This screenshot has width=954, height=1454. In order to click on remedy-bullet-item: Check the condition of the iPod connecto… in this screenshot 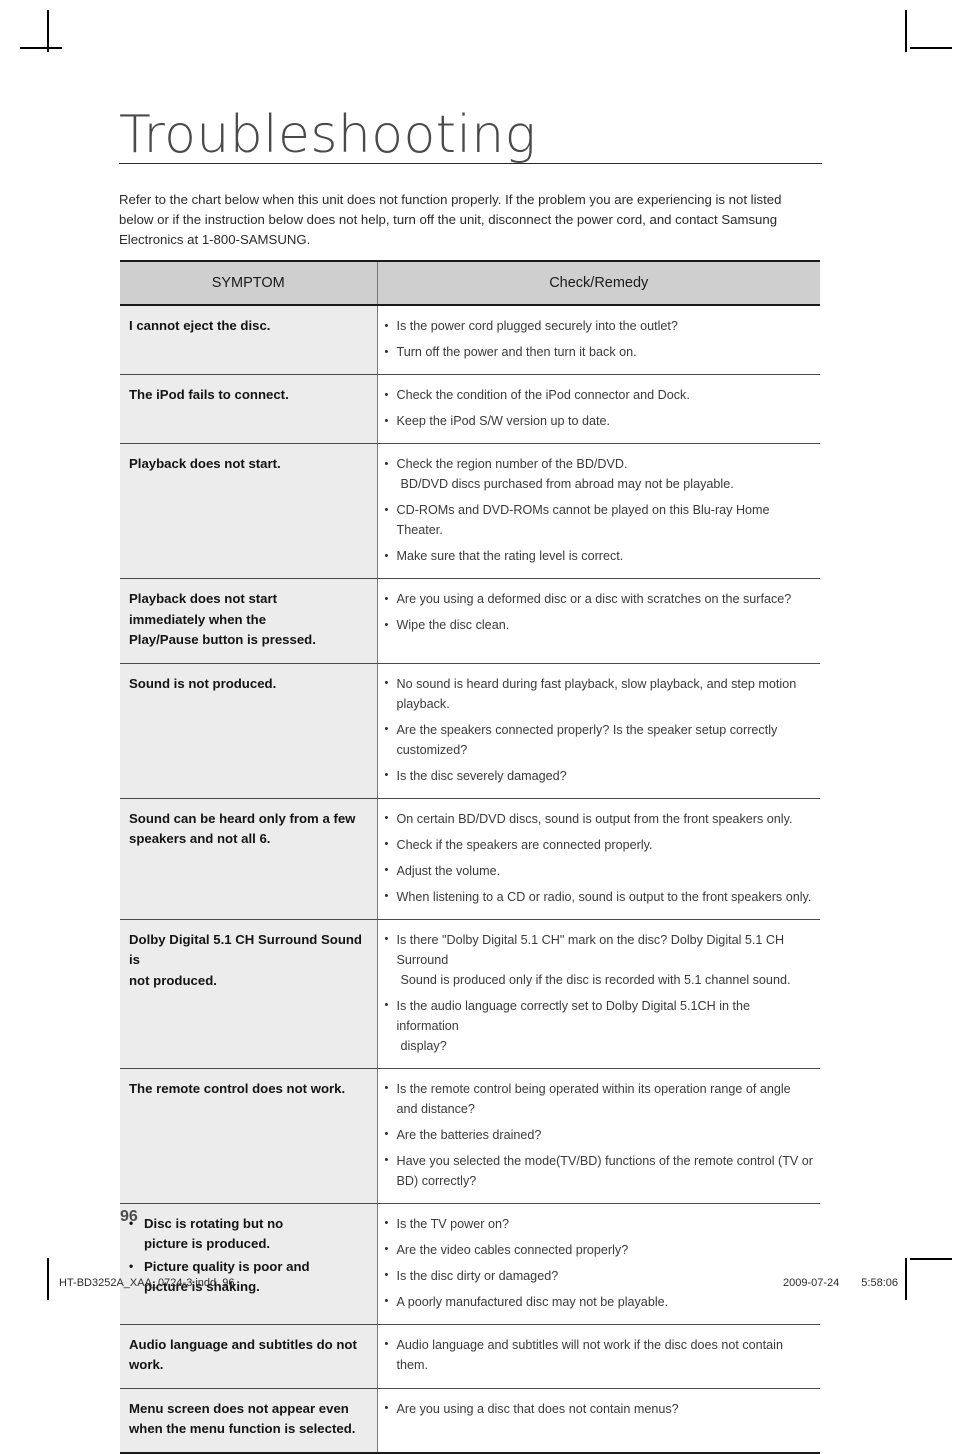, I will do `click(600, 395)`.